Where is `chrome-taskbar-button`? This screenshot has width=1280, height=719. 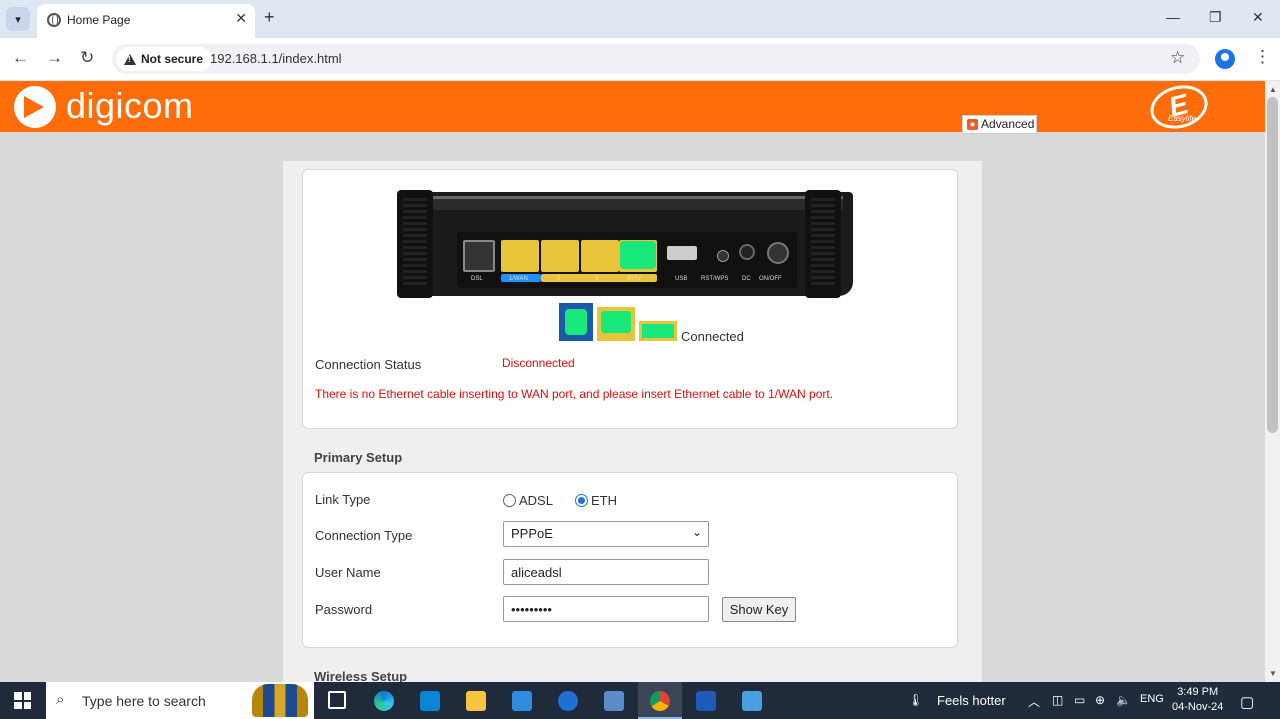
chrome-taskbar-button is located at coordinates (660, 700).